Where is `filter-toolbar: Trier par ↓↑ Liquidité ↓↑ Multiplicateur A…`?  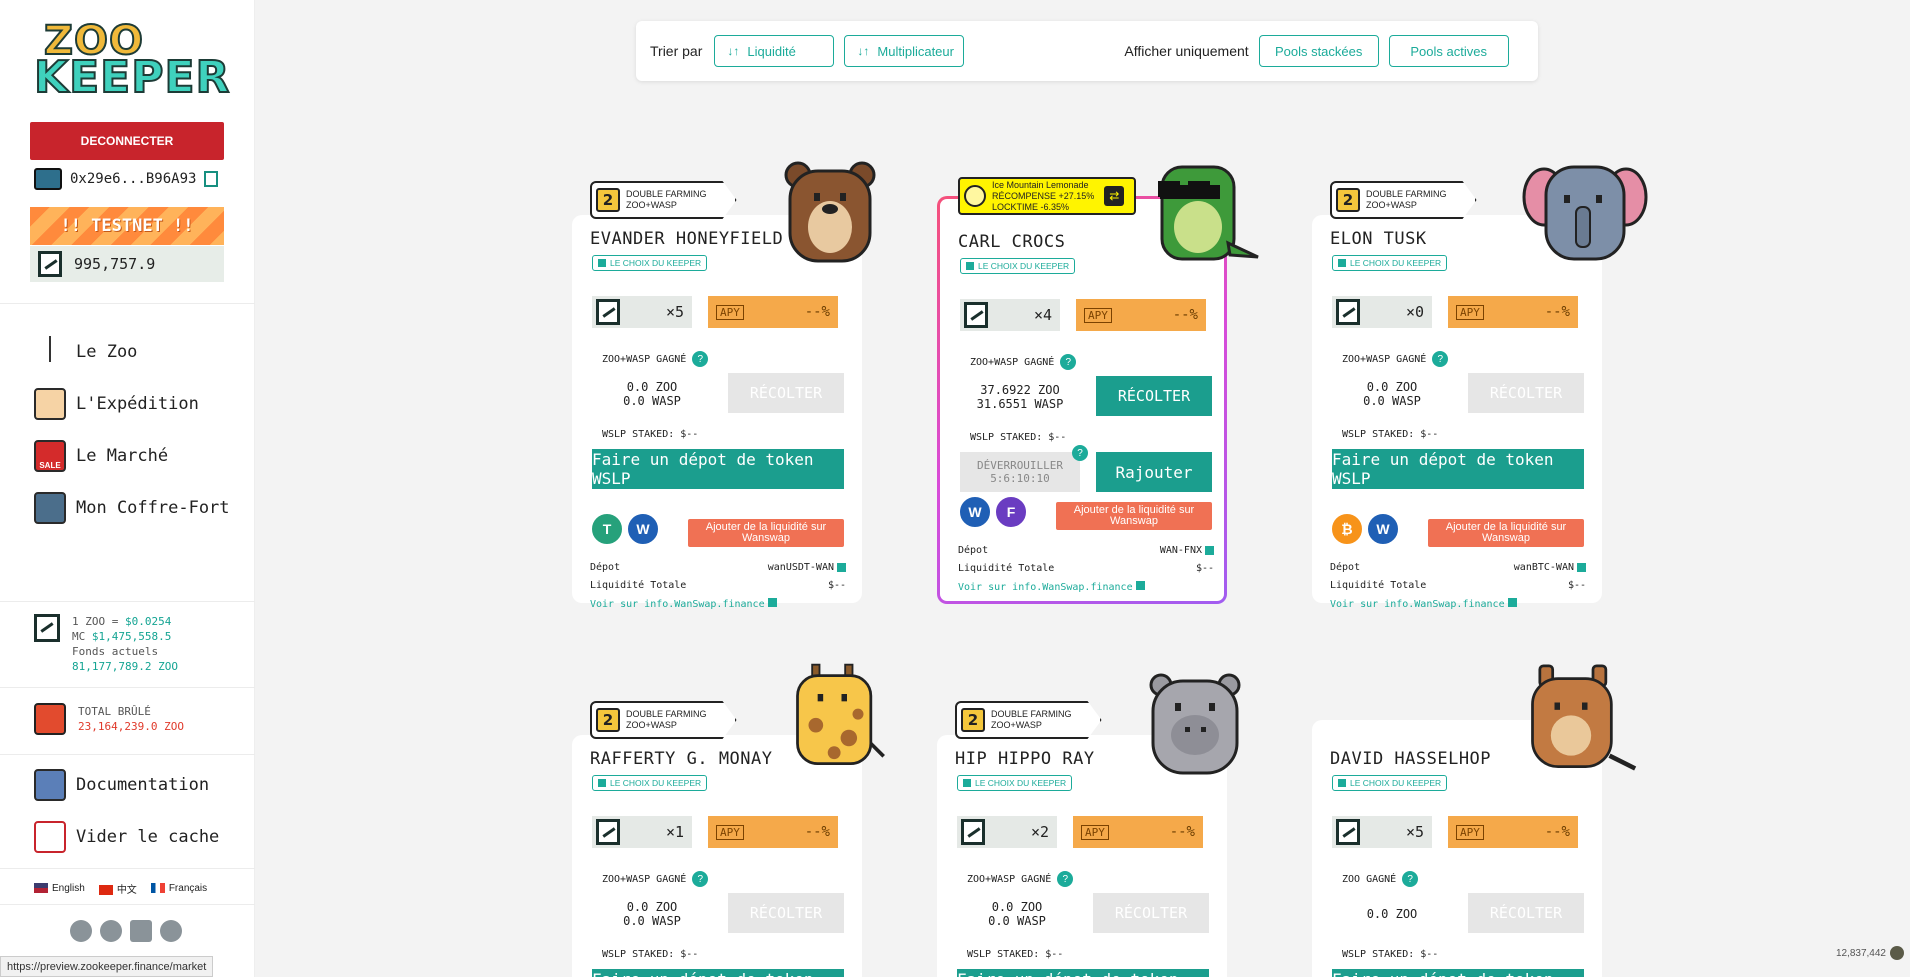
filter-toolbar: Trier par ↓↑ Liquidité ↓↑ Multiplicateur A… is located at coordinates (1087, 51).